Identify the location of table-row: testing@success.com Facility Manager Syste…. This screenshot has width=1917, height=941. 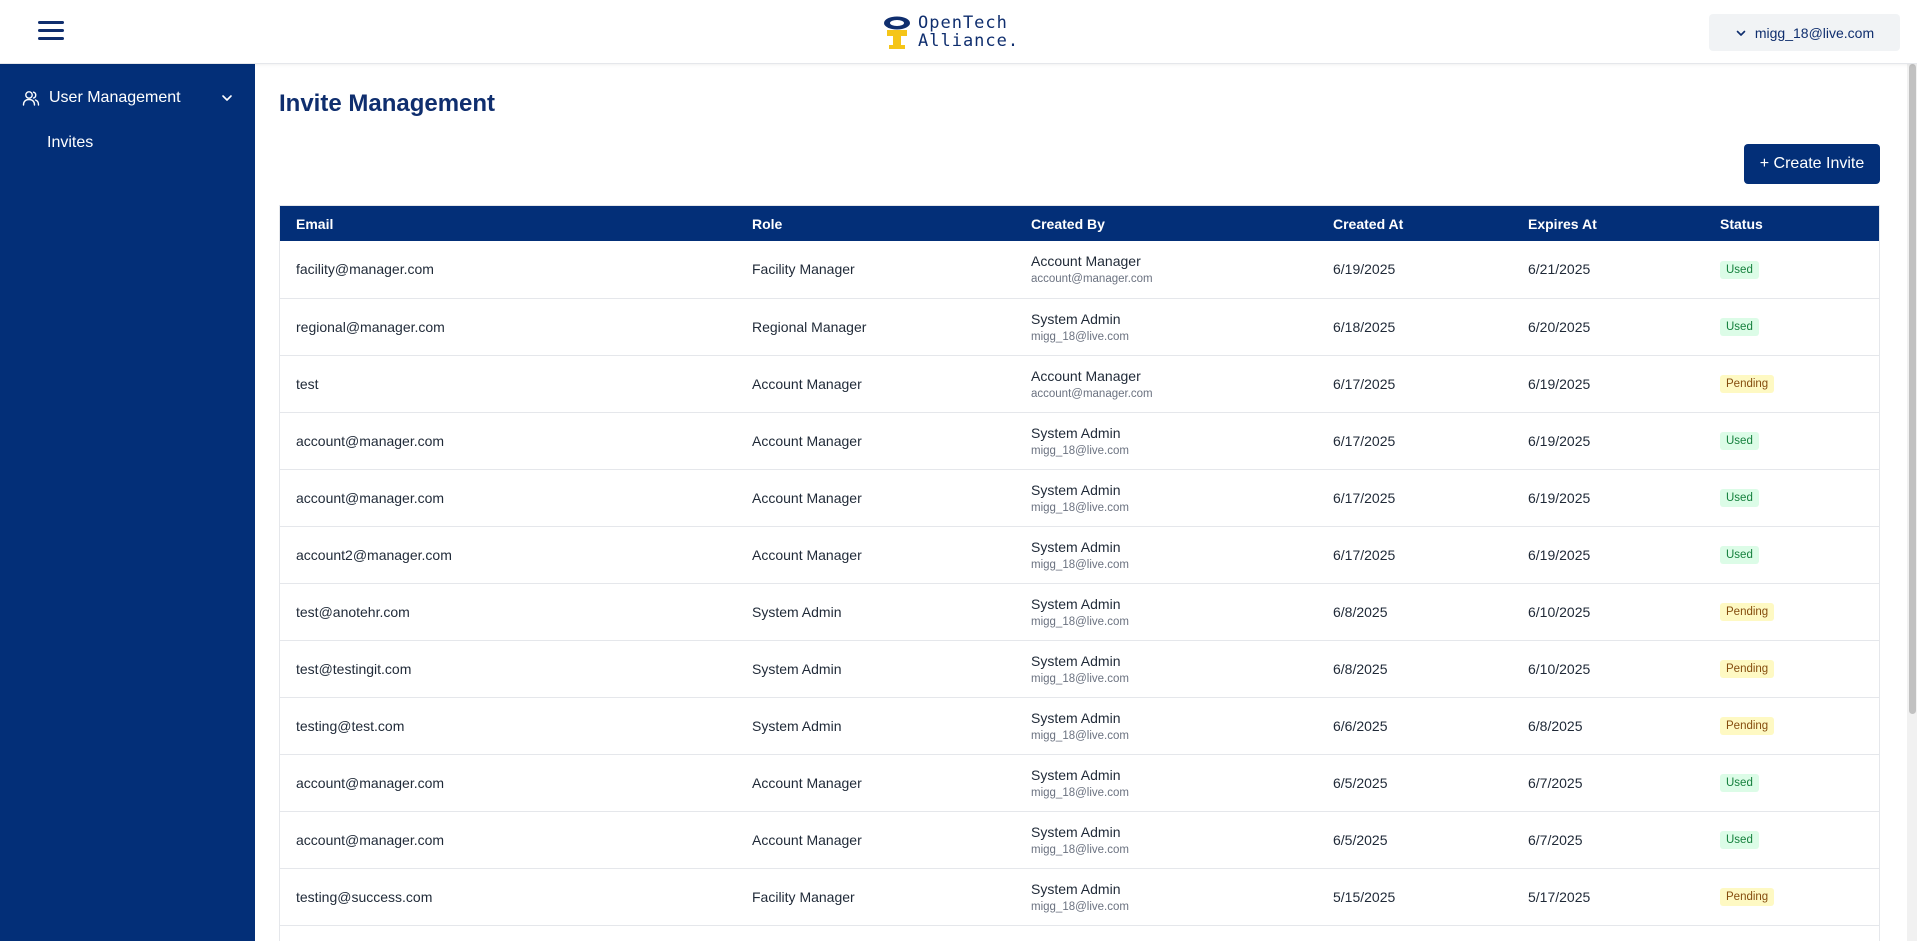
(1079, 896).